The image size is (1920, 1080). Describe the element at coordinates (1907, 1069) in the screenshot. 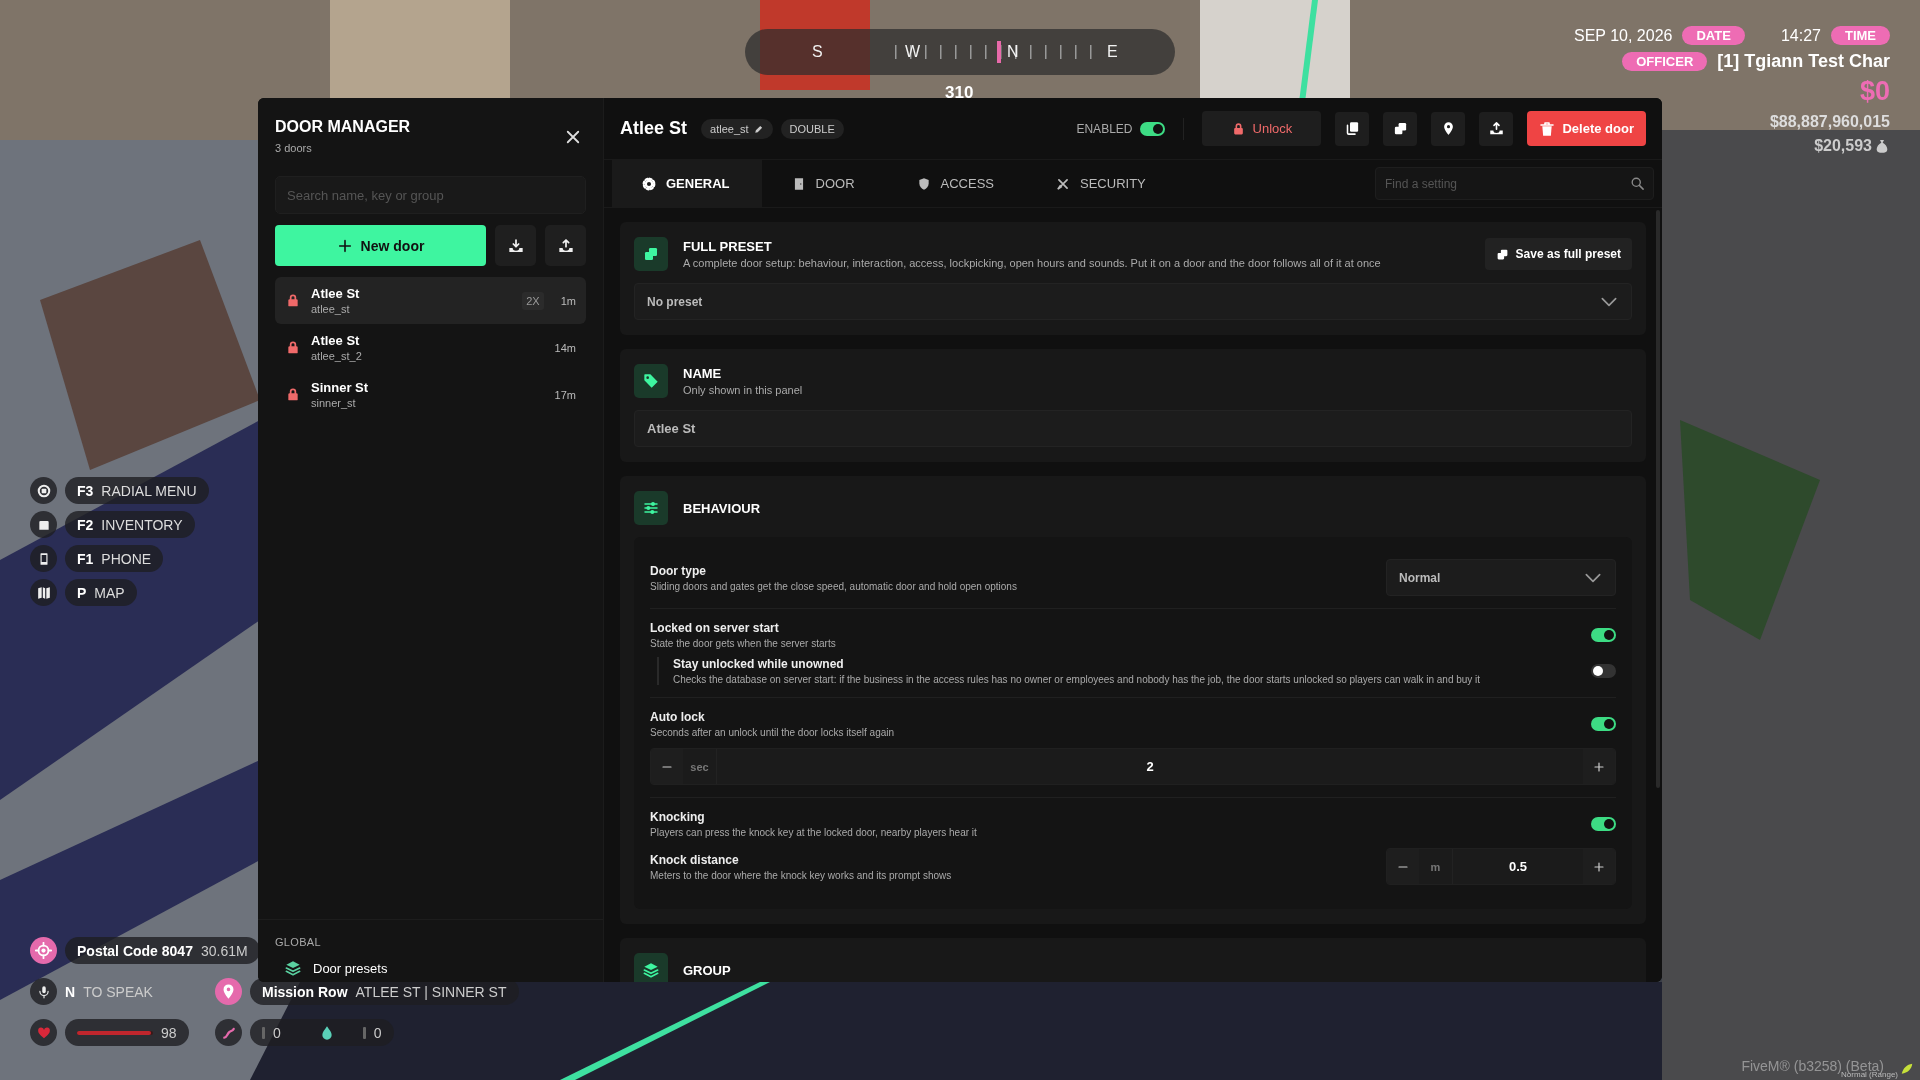

I see `leaf-icon` at that location.